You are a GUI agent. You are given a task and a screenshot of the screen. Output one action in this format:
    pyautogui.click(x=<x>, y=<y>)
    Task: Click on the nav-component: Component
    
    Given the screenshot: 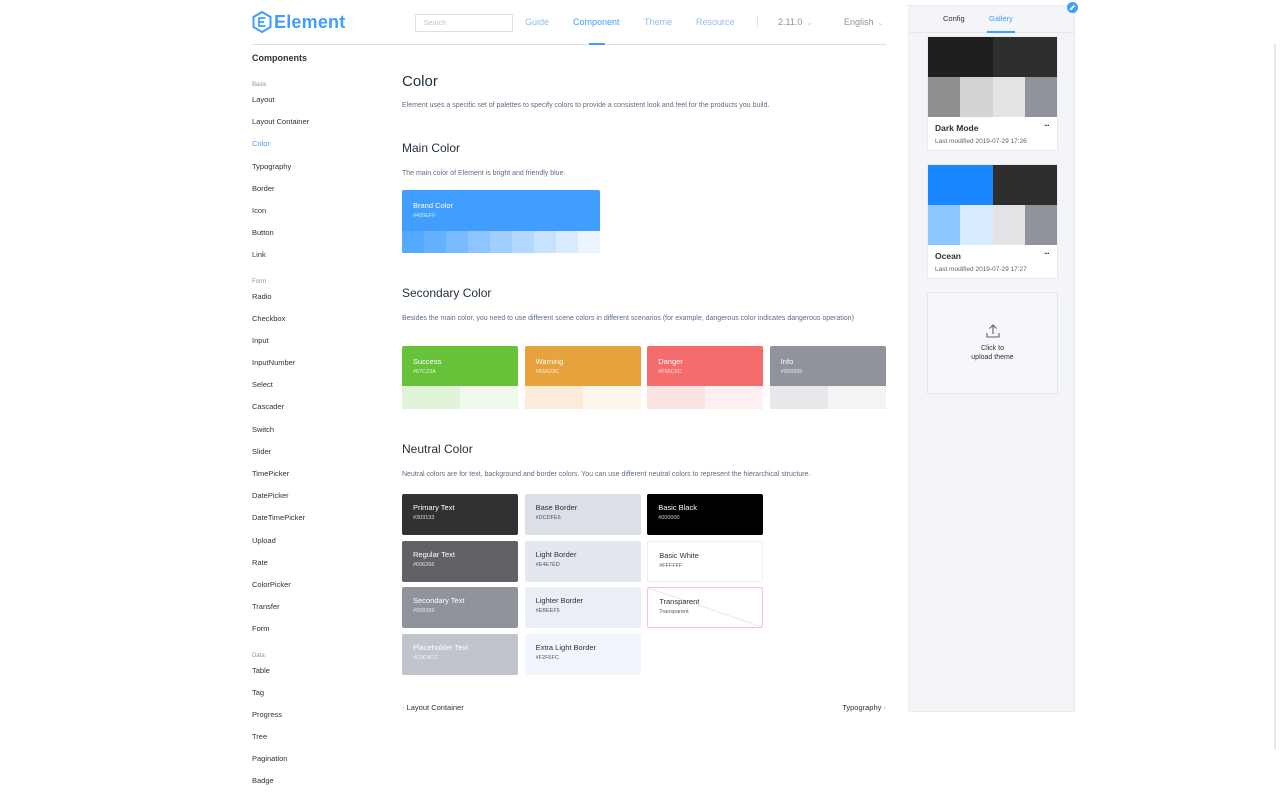 What is the action you would take?
    pyautogui.click(x=596, y=22)
    